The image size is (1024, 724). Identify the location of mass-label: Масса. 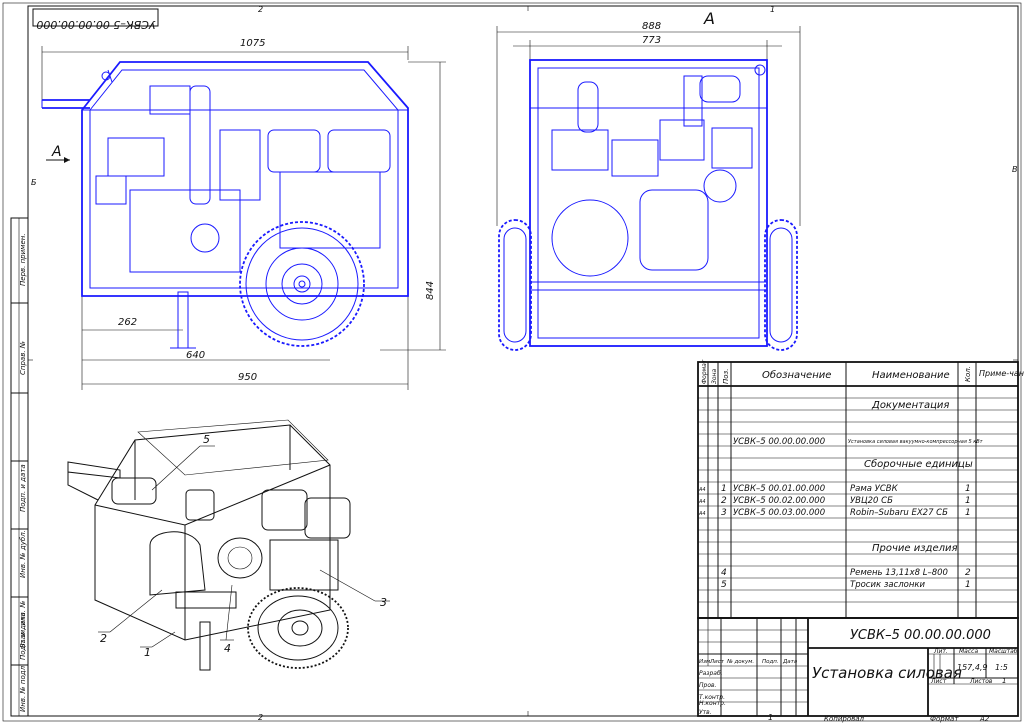
(968, 651).